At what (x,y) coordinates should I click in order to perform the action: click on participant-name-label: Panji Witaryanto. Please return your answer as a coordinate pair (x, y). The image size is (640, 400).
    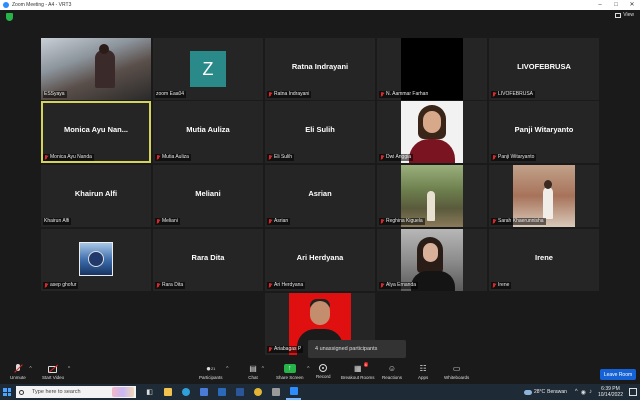
    Looking at the image, I should click on (514, 157).